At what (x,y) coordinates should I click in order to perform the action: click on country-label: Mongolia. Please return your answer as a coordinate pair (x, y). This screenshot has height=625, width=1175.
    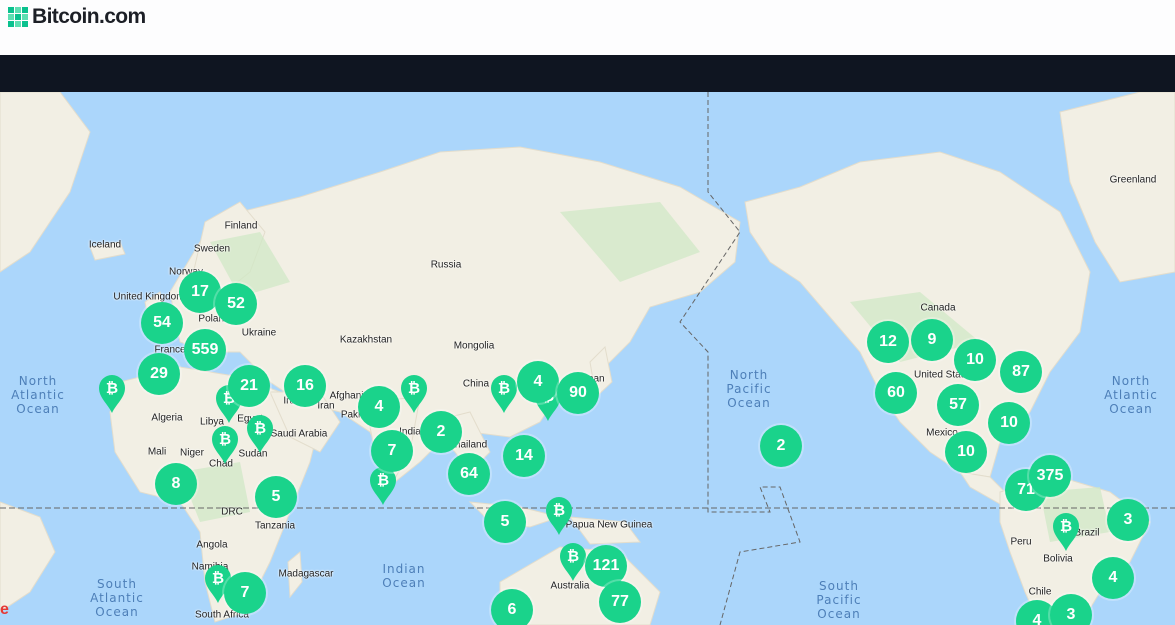
    Looking at the image, I should click on (474, 346).